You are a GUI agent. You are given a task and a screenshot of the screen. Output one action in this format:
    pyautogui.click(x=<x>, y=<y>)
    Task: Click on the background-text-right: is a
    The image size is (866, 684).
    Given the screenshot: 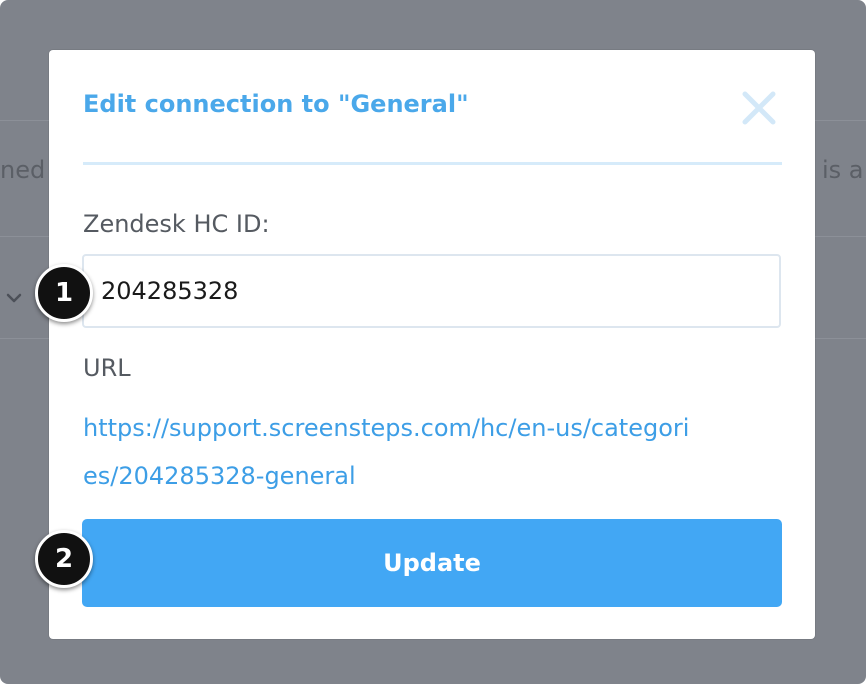 What is the action you would take?
    pyautogui.click(x=843, y=170)
    